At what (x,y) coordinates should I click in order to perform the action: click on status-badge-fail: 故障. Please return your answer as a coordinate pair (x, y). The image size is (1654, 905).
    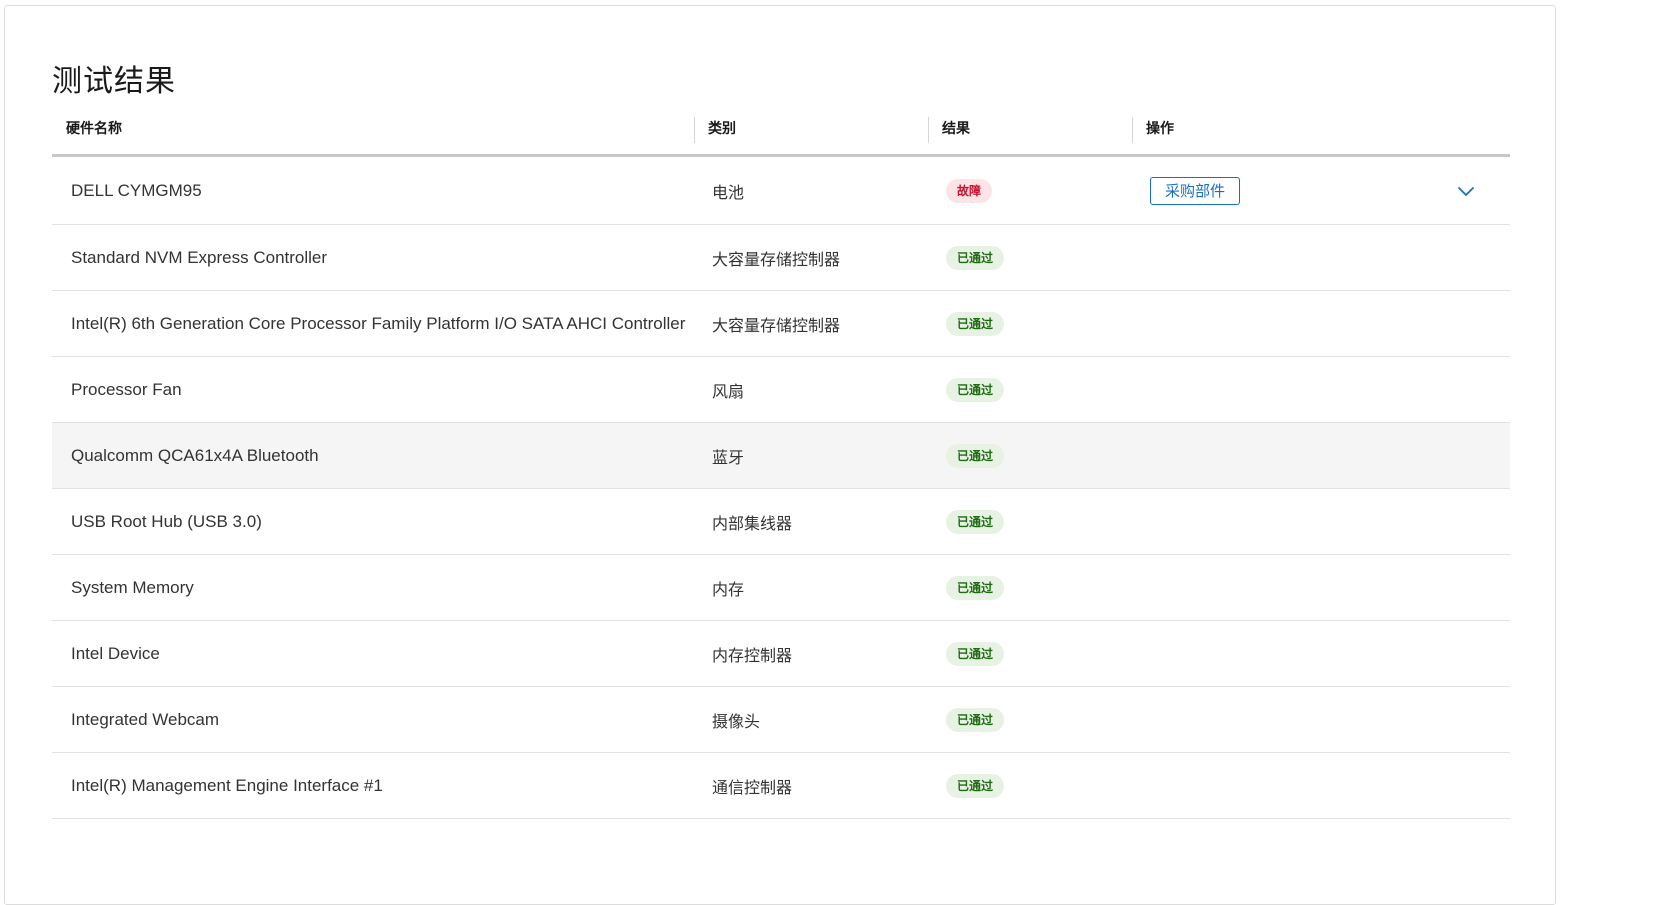
    Looking at the image, I should click on (969, 190).